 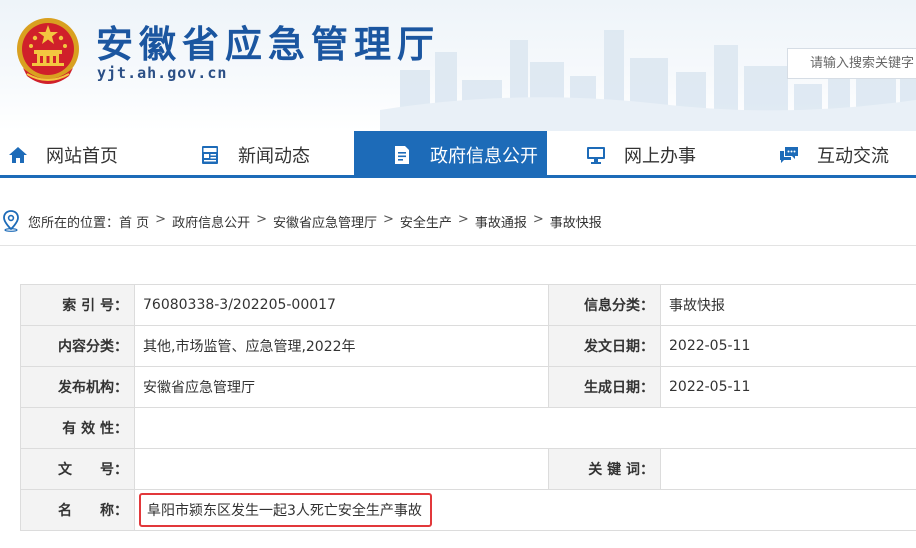 I want to click on main-nav: 网站首页 新闻动态 政府信息公开 网上办事 互动交流, so click(x=458, y=154).